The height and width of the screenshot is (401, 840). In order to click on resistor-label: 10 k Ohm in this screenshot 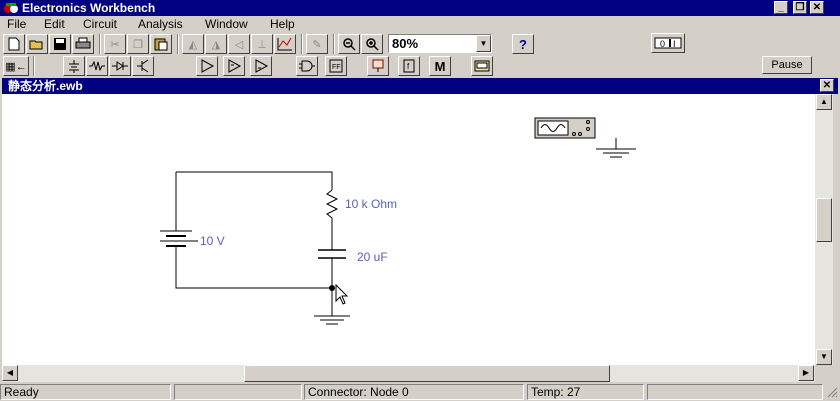, I will do `click(371, 204)`.